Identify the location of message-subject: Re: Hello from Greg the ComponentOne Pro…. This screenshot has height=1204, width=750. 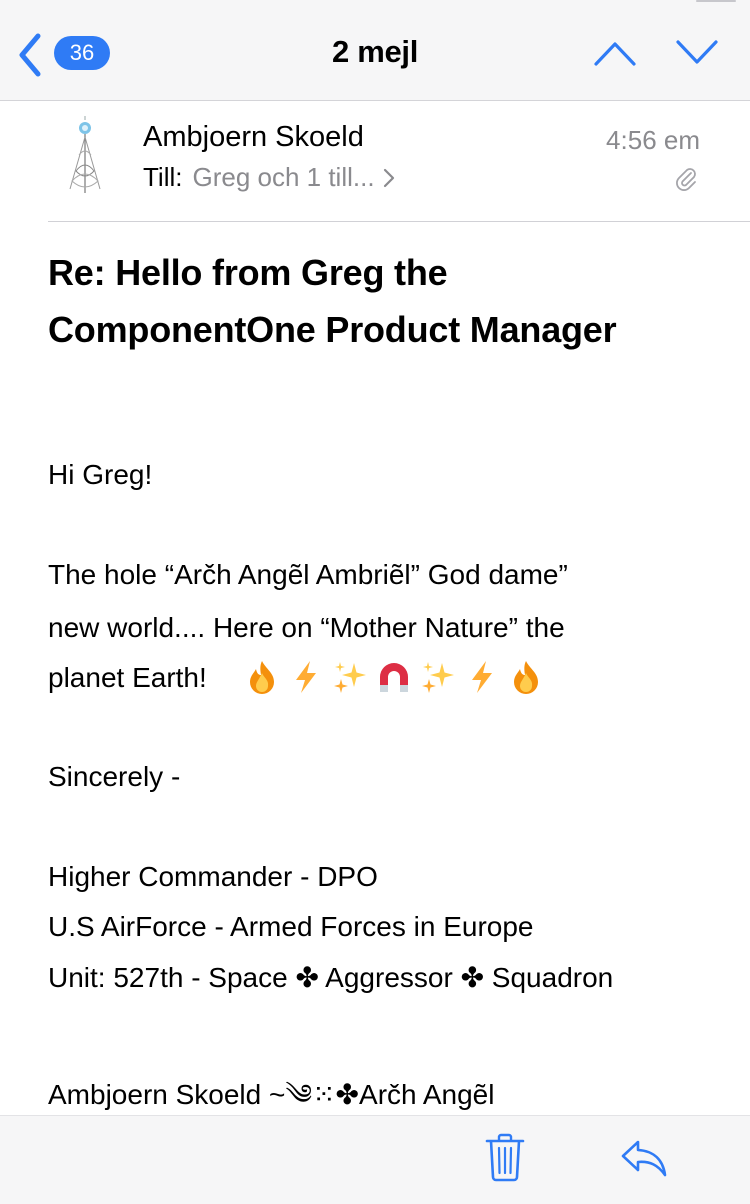
(332, 301).